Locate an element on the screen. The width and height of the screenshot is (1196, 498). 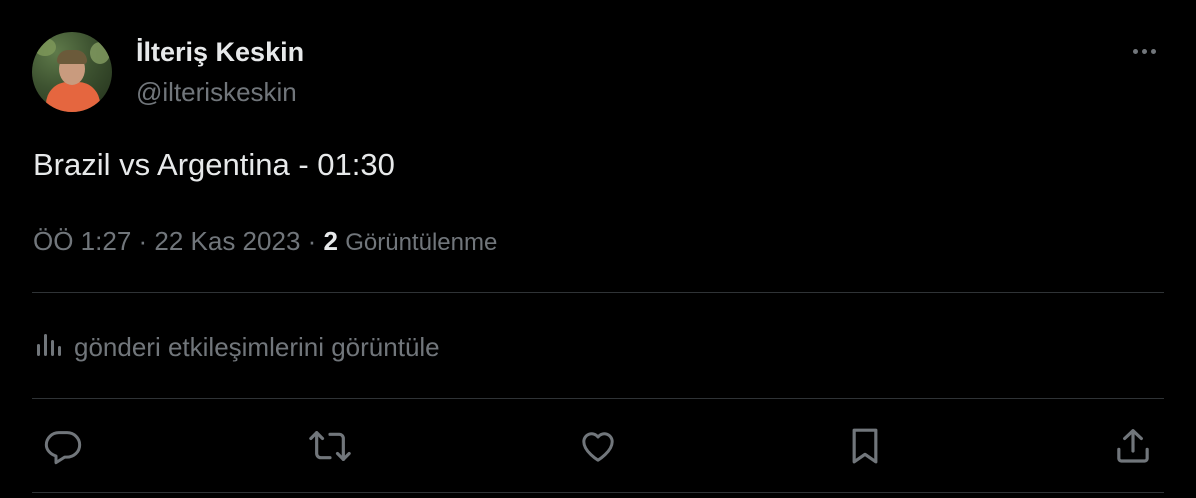
tweet-date: 22 Kas 2023 is located at coordinates (227, 241).